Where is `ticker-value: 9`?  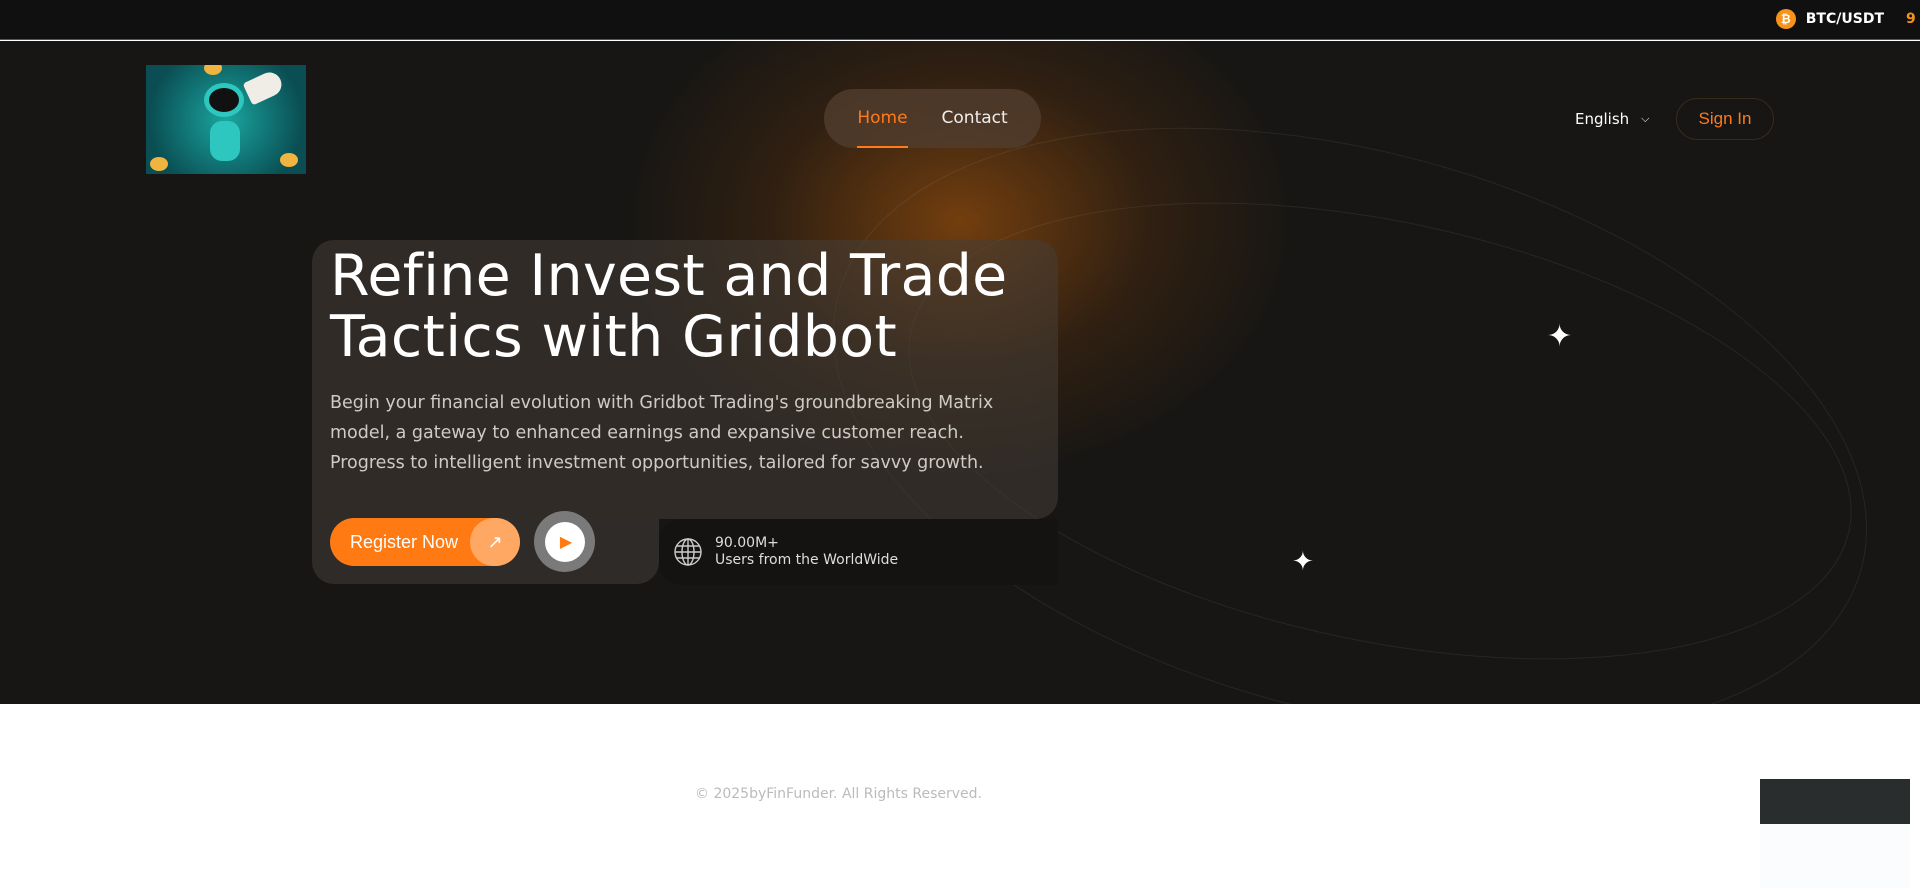 ticker-value: 9 is located at coordinates (1911, 19).